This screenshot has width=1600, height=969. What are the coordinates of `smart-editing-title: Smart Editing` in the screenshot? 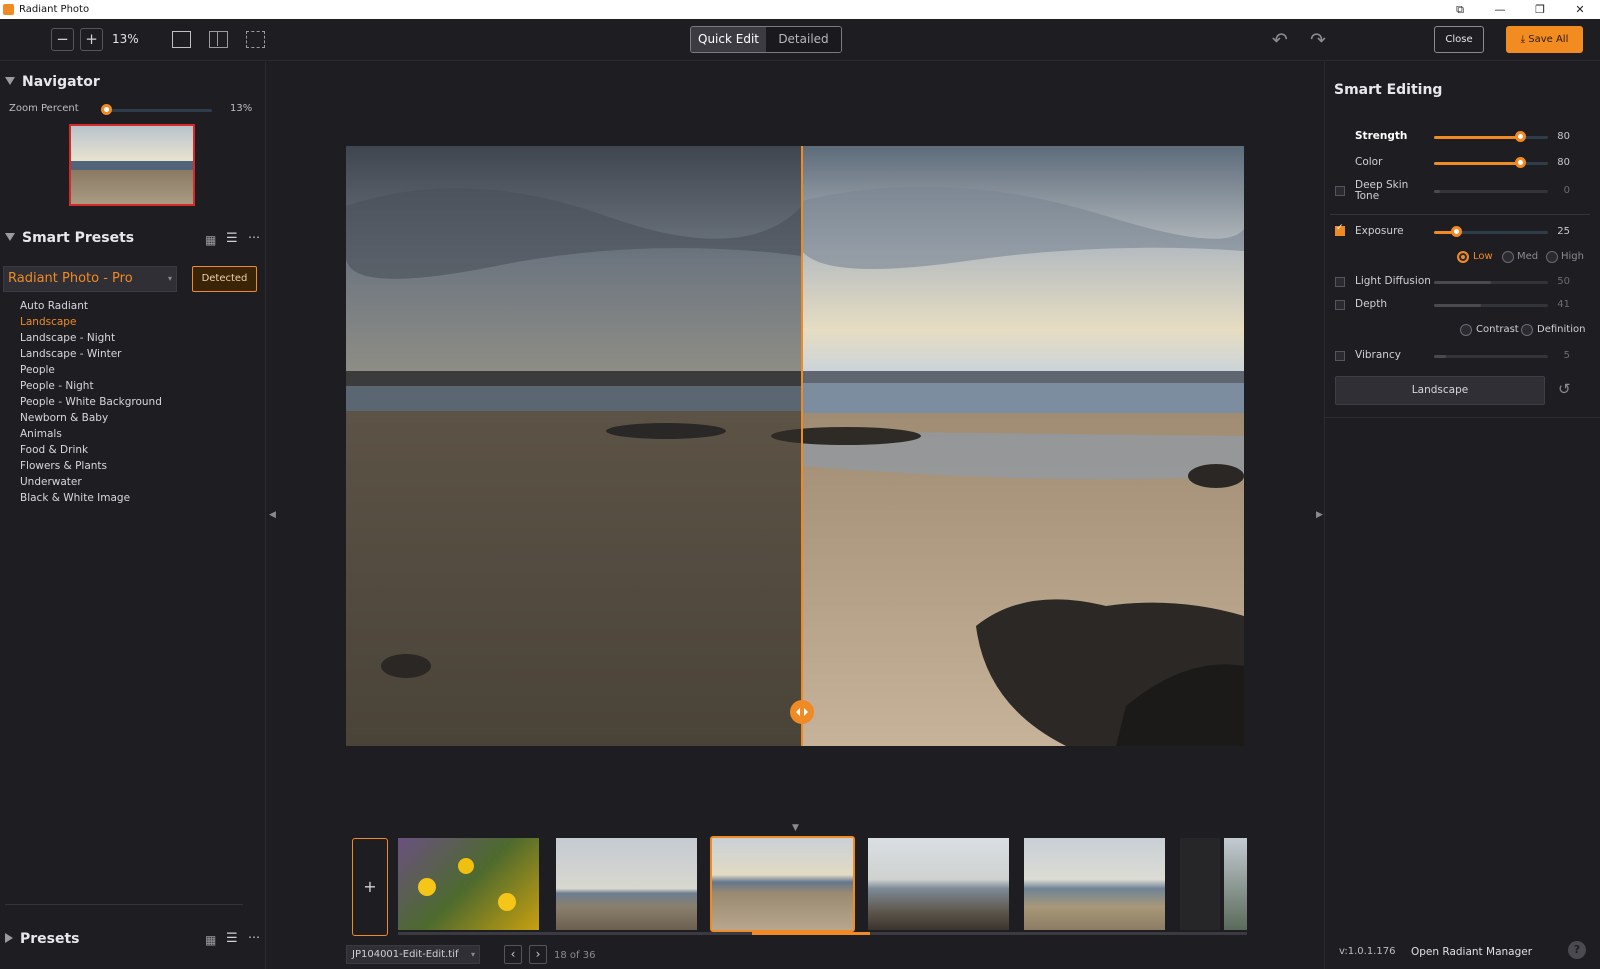 It's located at (1388, 90).